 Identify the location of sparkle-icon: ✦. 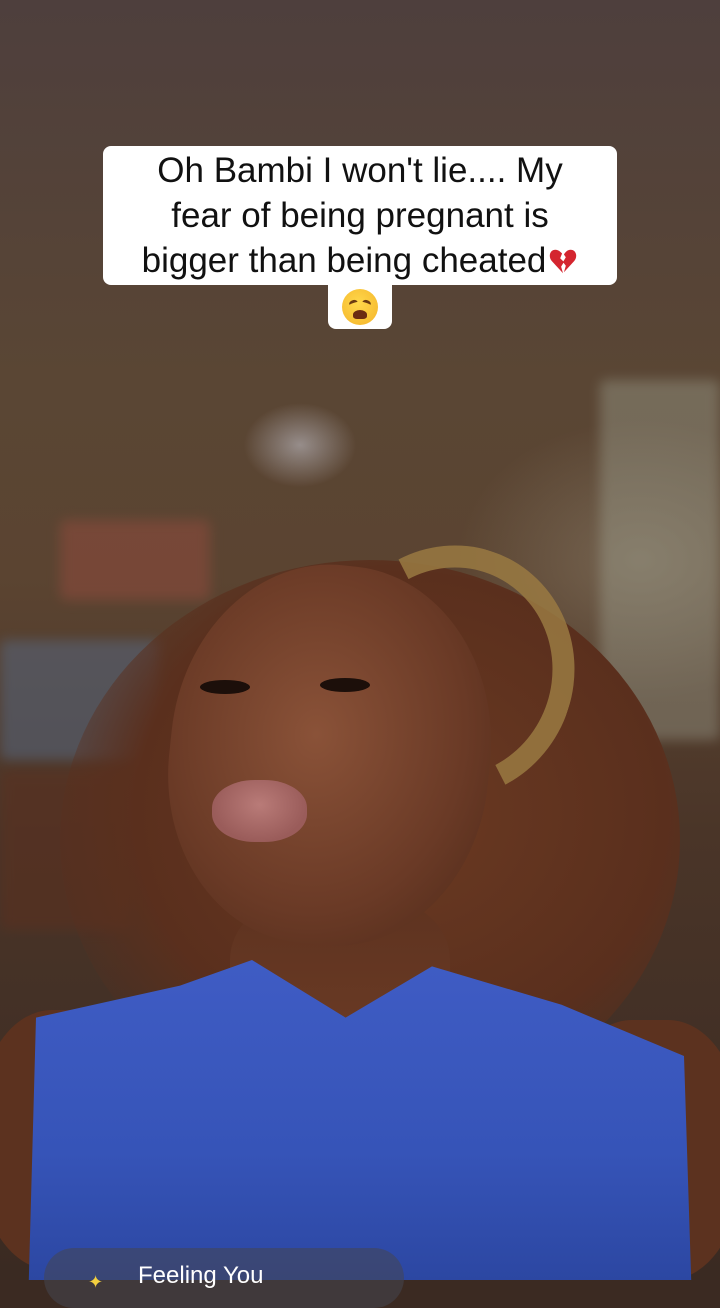
(96, 1282).